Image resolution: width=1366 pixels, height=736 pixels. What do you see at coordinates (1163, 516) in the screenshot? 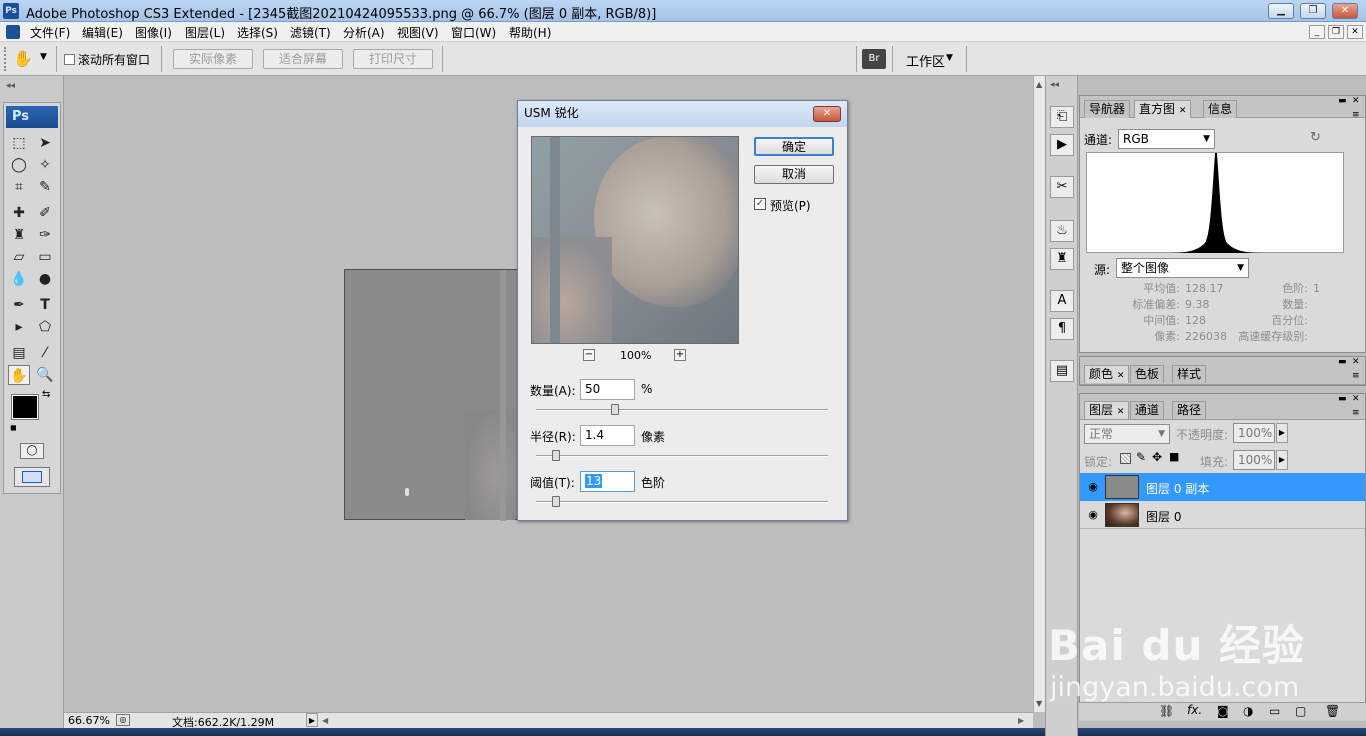
I see `layer-name: 图层 0` at bounding box center [1163, 516].